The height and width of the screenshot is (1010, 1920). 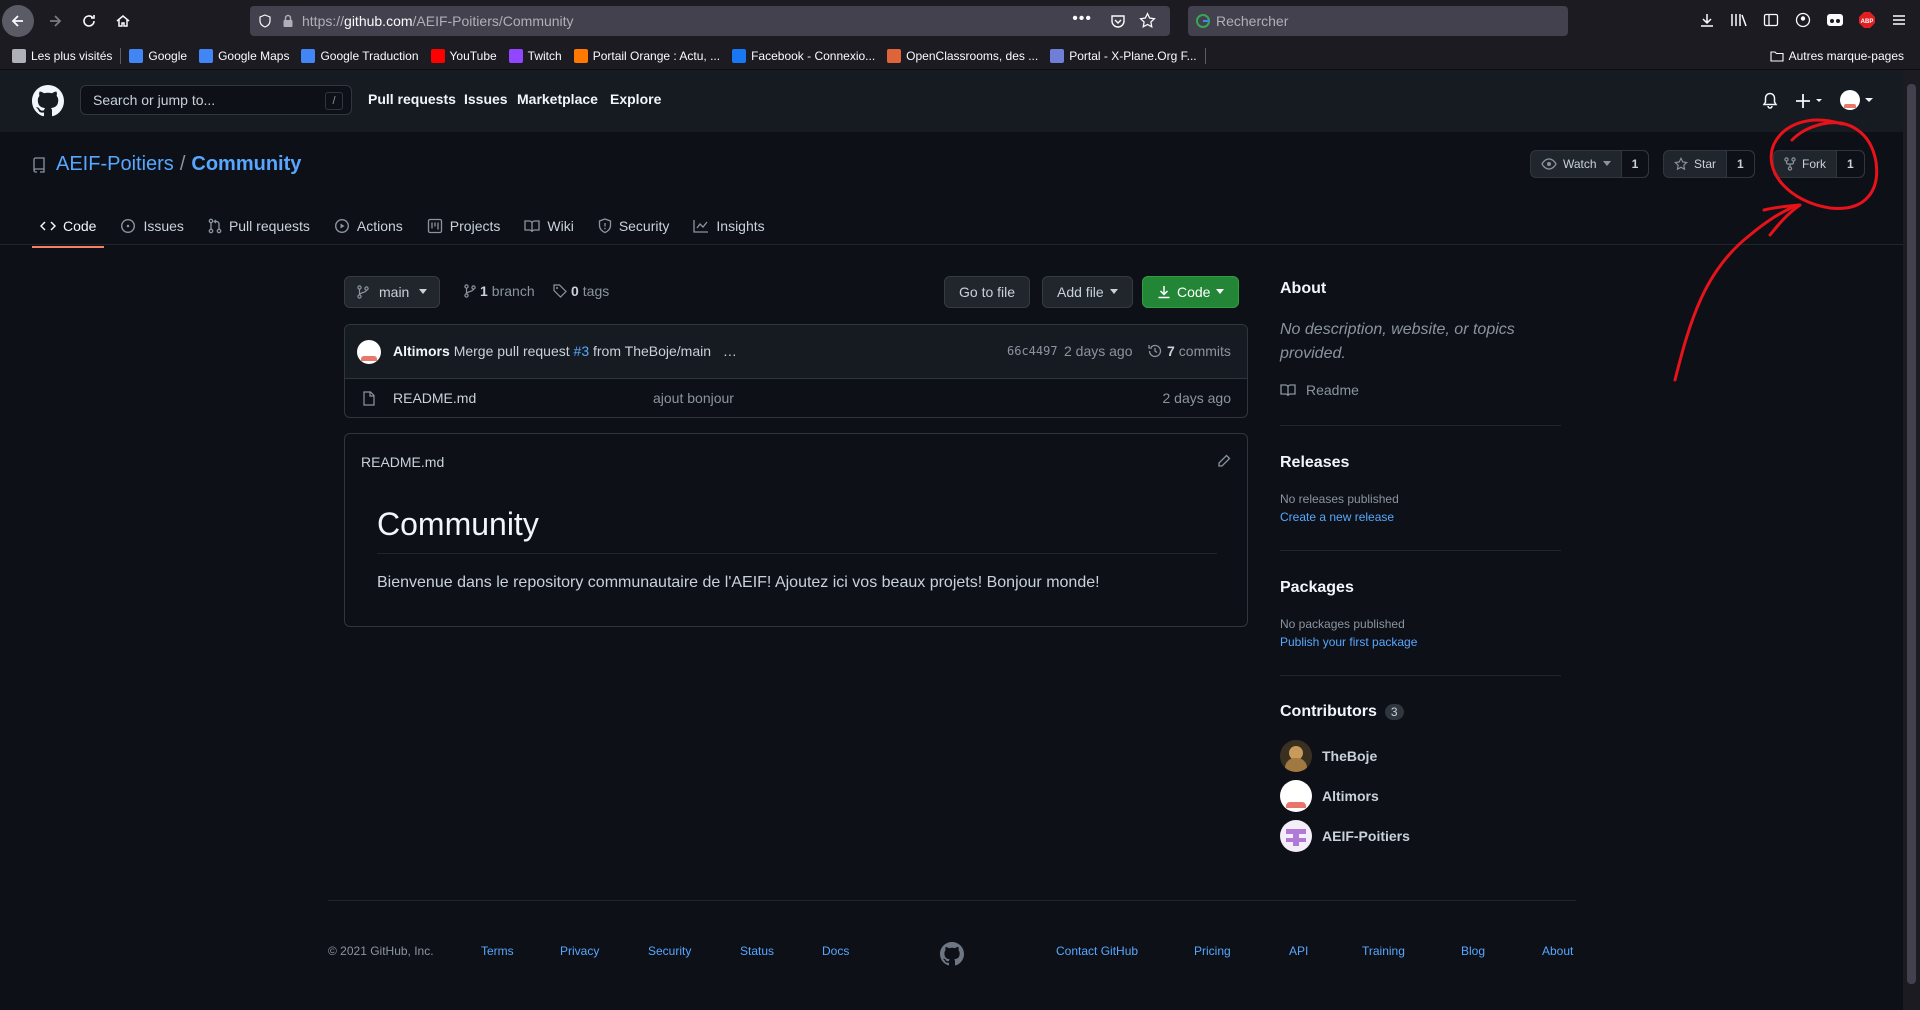 I want to click on commit-message-suffix: from TheBoje/main, so click(x=652, y=351).